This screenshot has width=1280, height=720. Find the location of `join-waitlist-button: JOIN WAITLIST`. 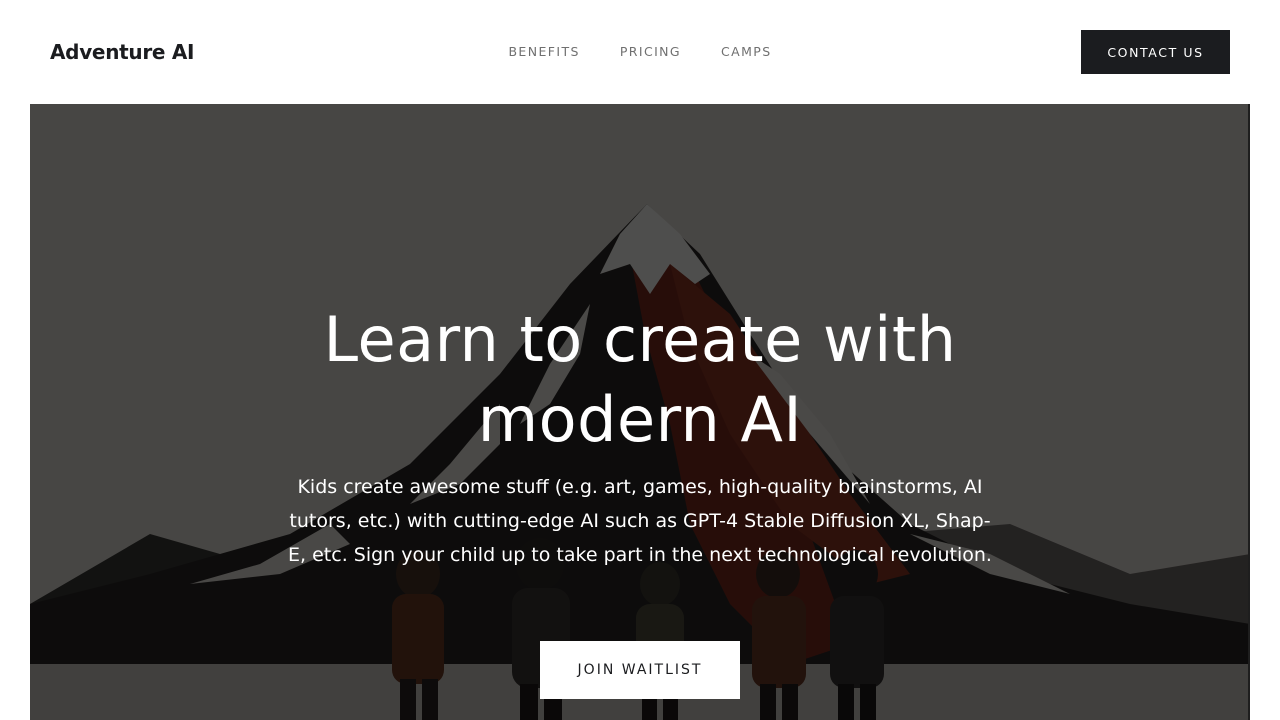

join-waitlist-button: JOIN WAITLIST is located at coordinates (640, 670).